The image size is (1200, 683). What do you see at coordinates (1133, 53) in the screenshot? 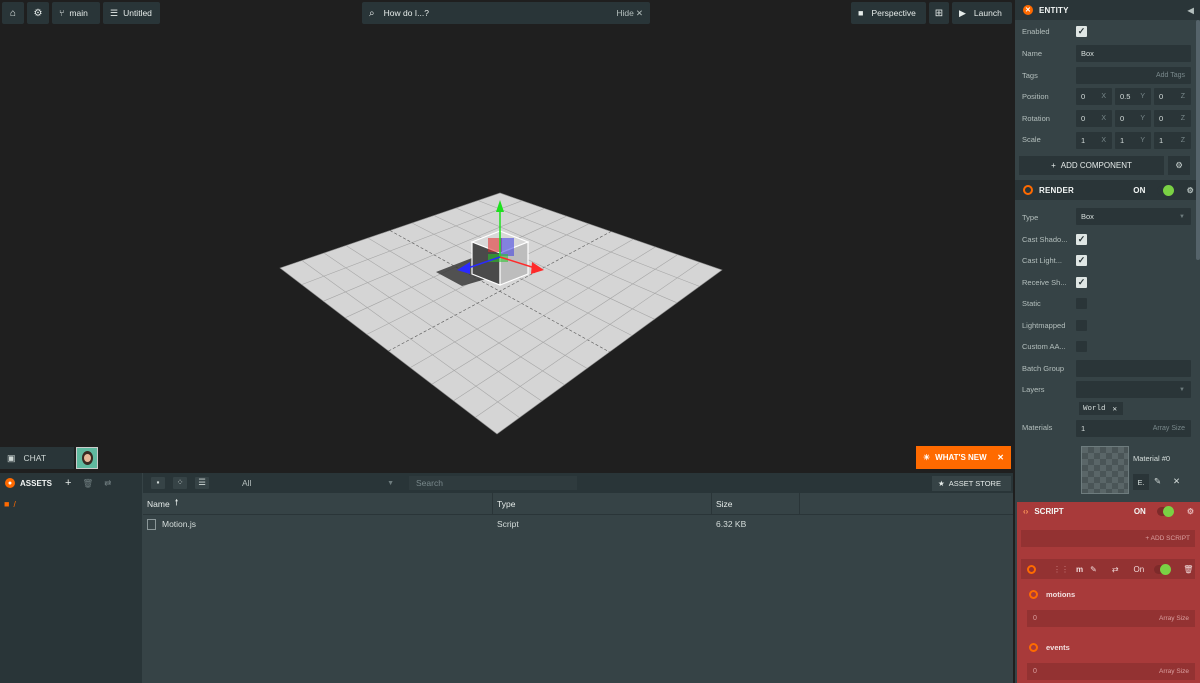
I see `name-field: Box` at bounding box center [1133, 53].